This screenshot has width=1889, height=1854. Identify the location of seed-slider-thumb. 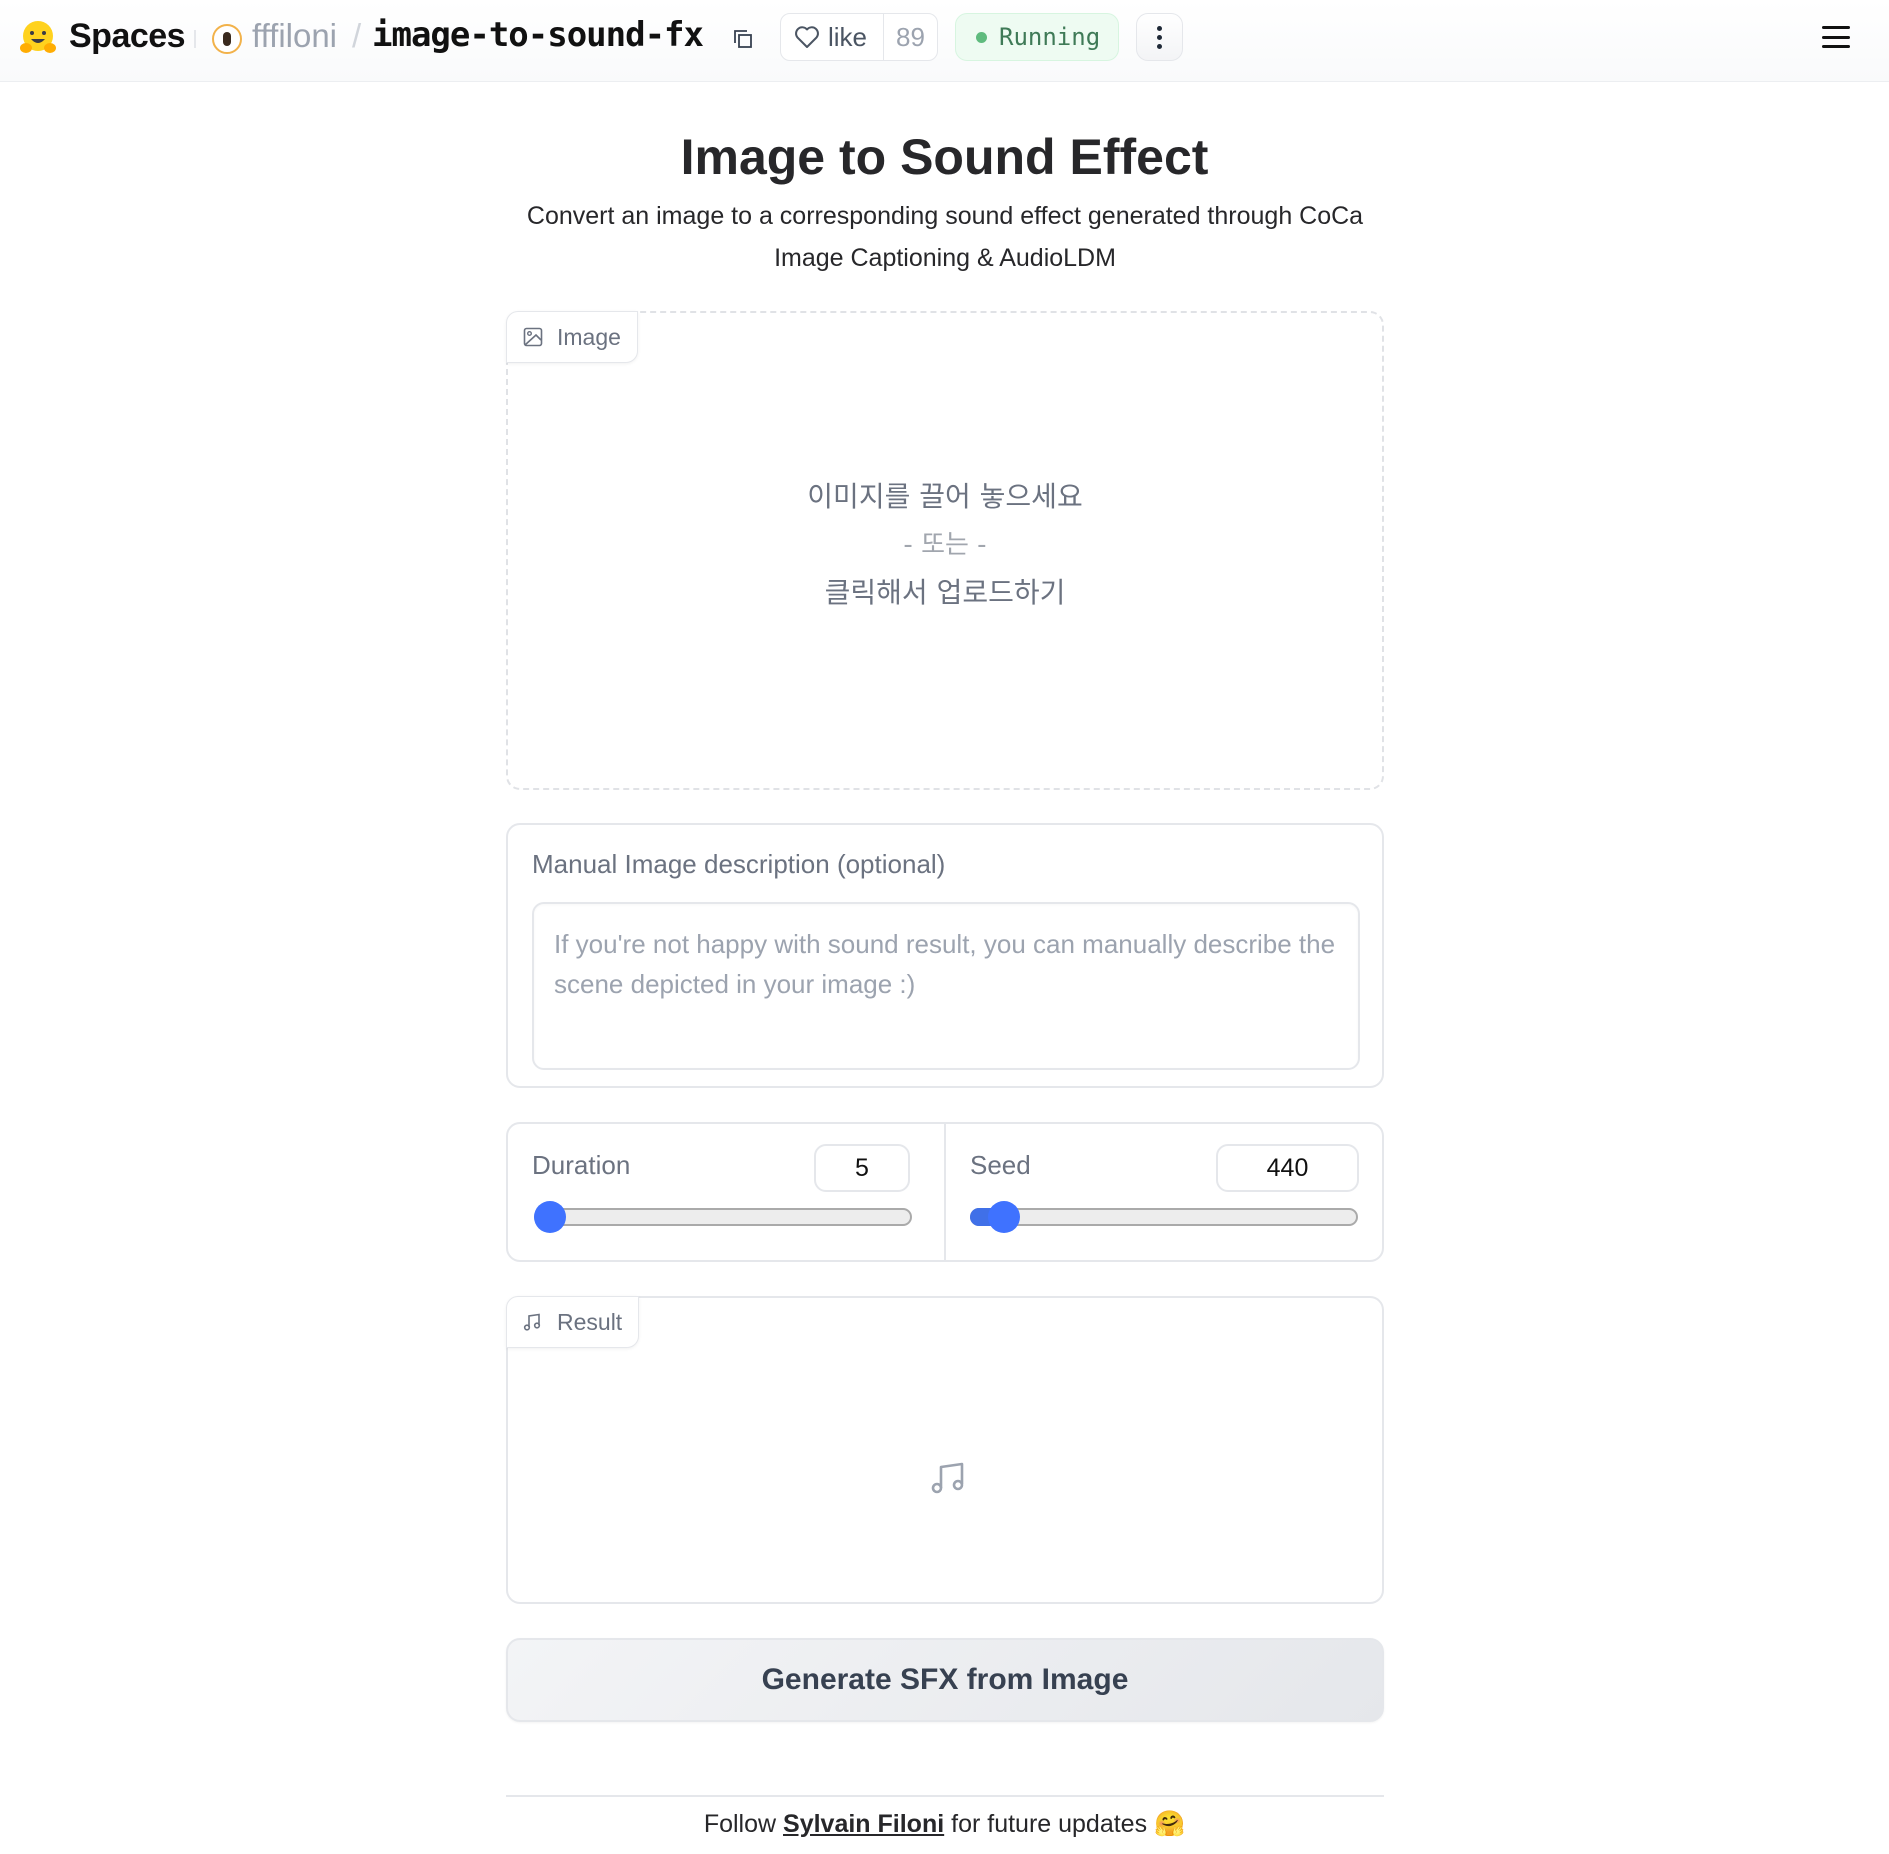
(1003, 1217).